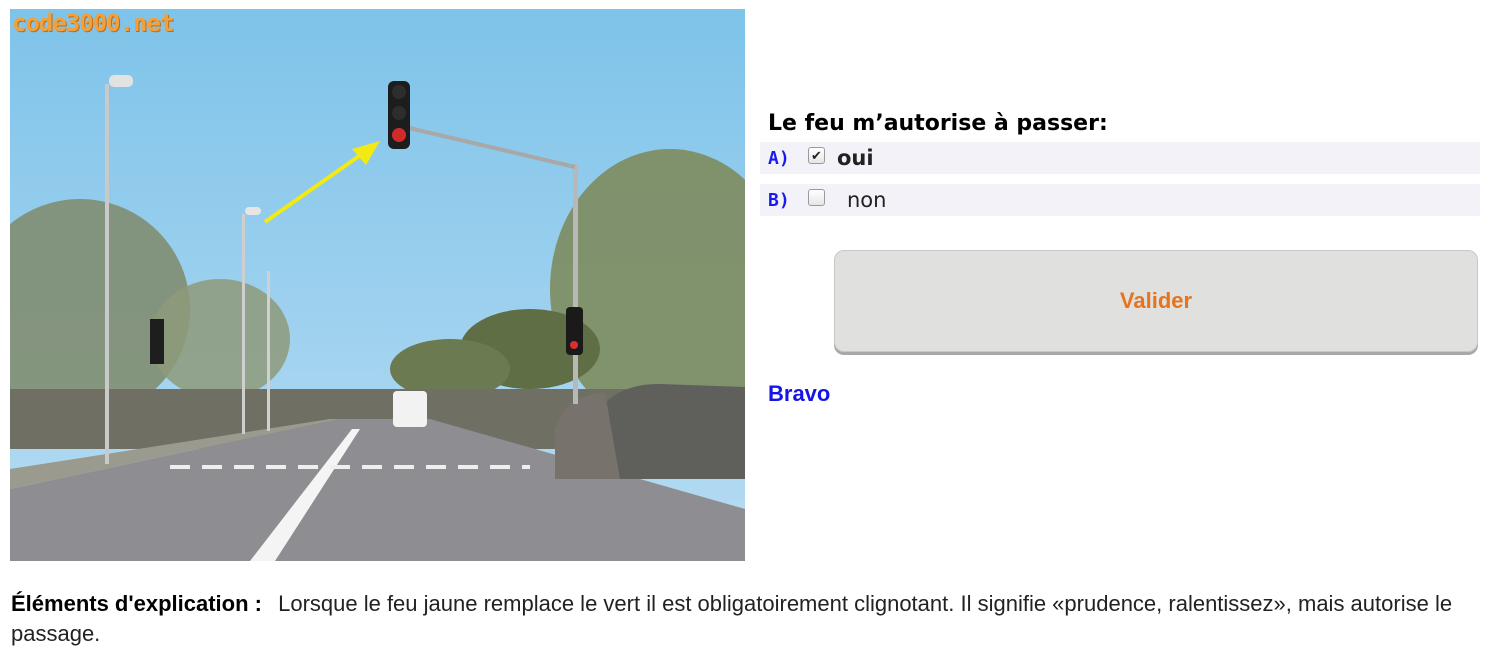  What do you see at coordinates (779, 200) in the screenshot?
I see `answer-letter: B)` at bounding box center [779, 200].